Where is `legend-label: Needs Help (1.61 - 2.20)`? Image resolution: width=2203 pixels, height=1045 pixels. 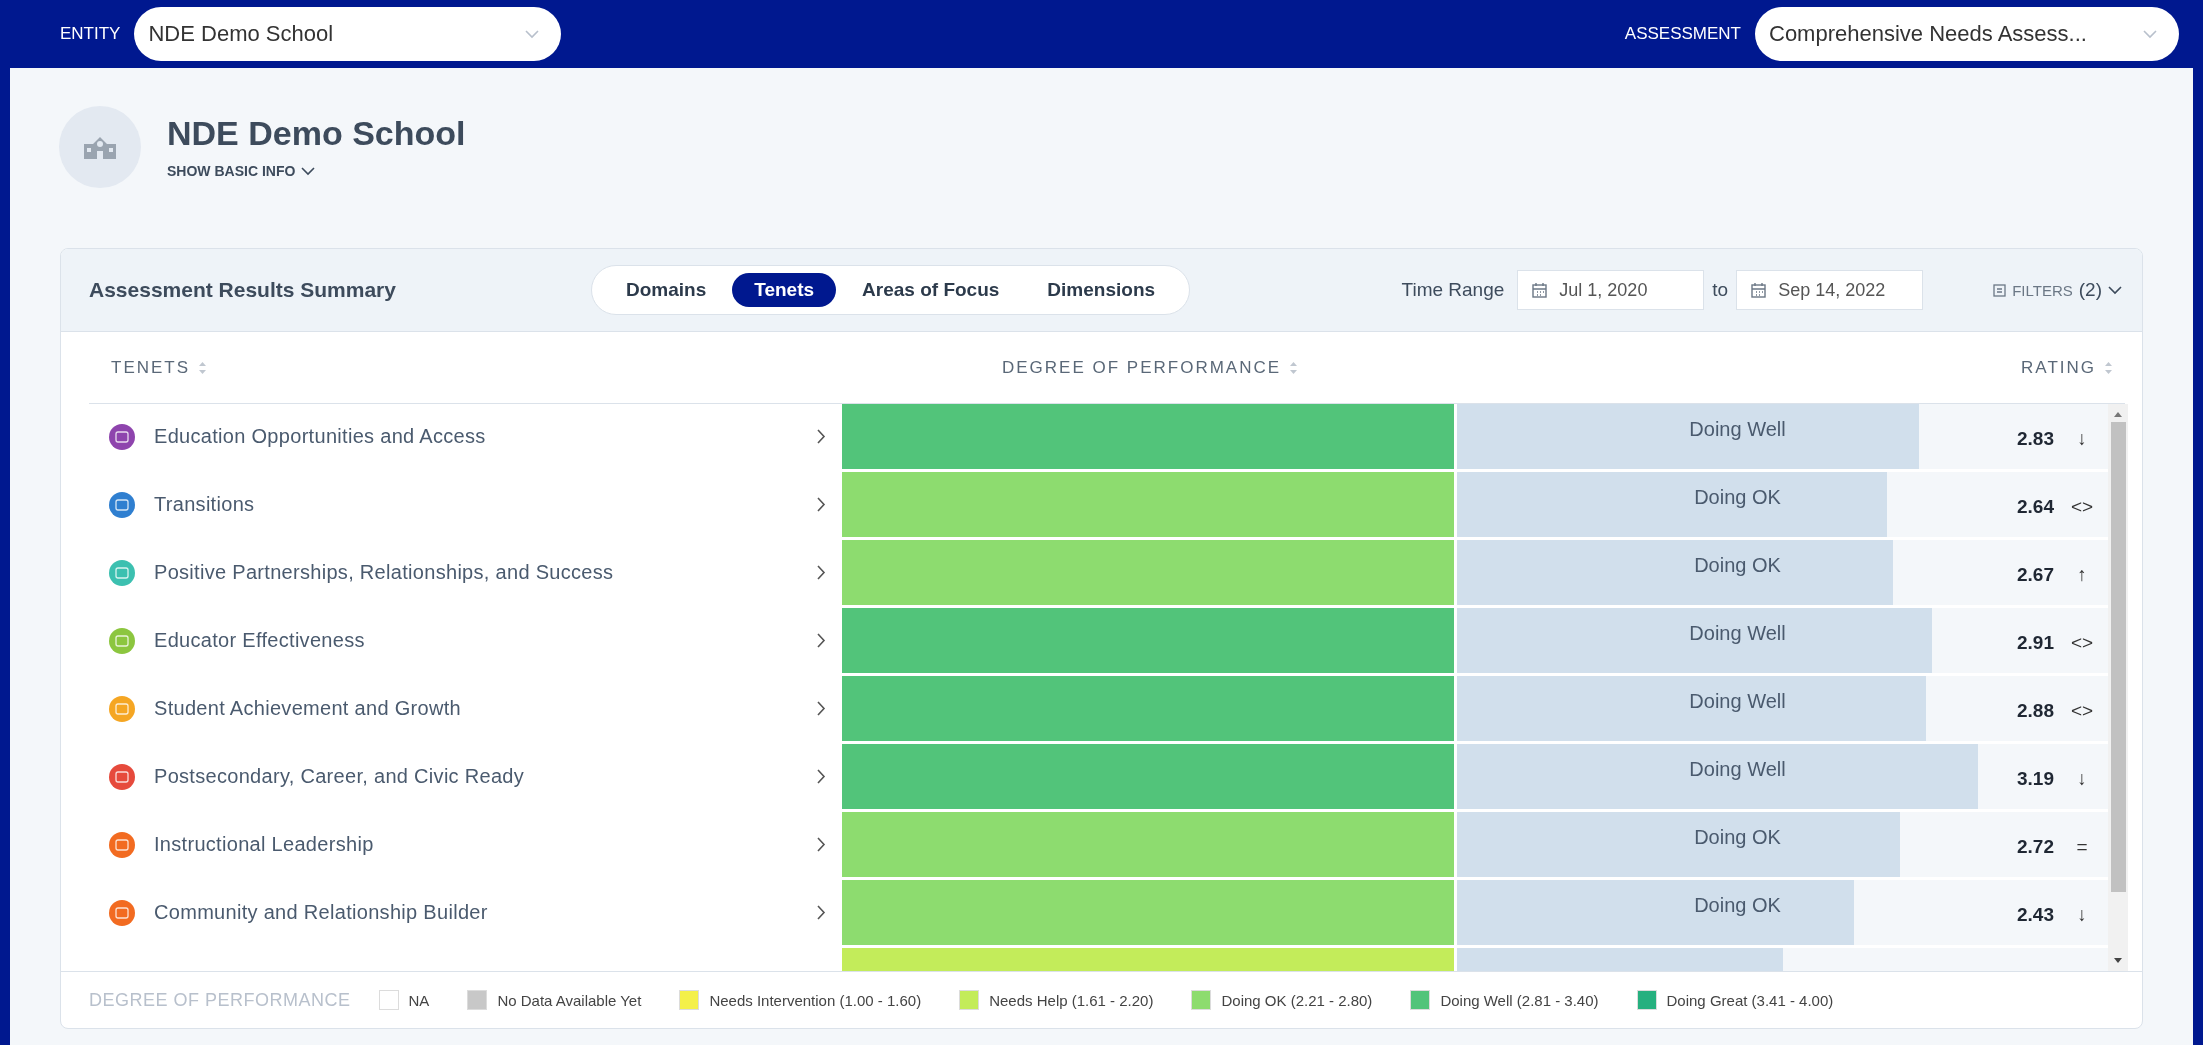
legend-label: Needs Help (1.61 - 2.20) is located at coordinates (1071, 1000).